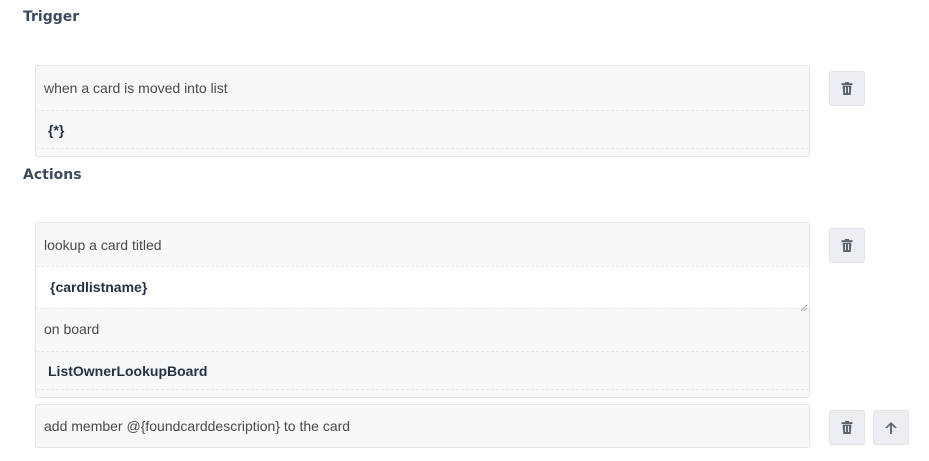  I want to click on trigger-phrase: when a card is moved into list, so click(136, 88).